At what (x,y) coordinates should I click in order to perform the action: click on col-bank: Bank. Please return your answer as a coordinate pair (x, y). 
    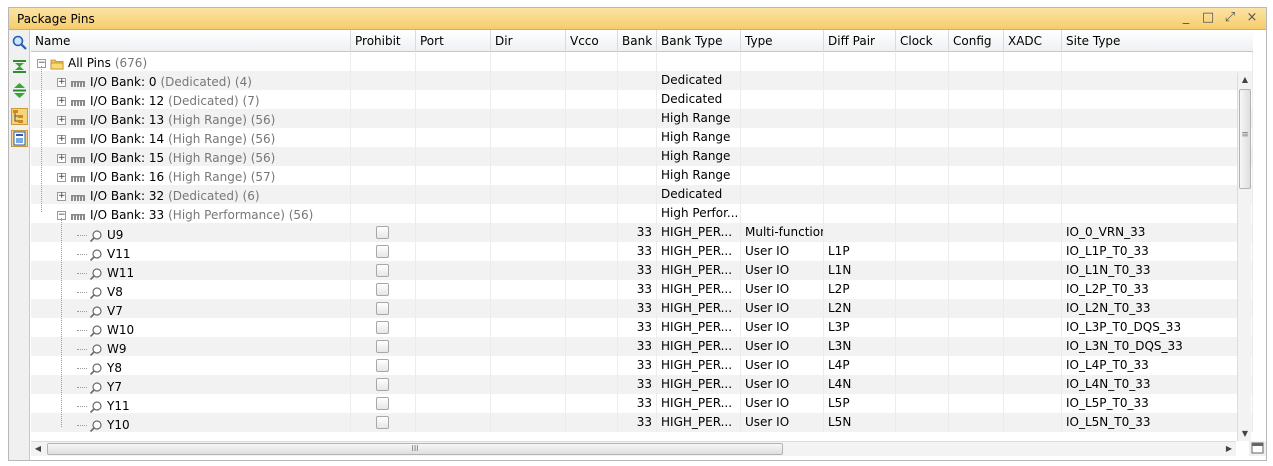
    Looking at the image, I should click on (637, 41).